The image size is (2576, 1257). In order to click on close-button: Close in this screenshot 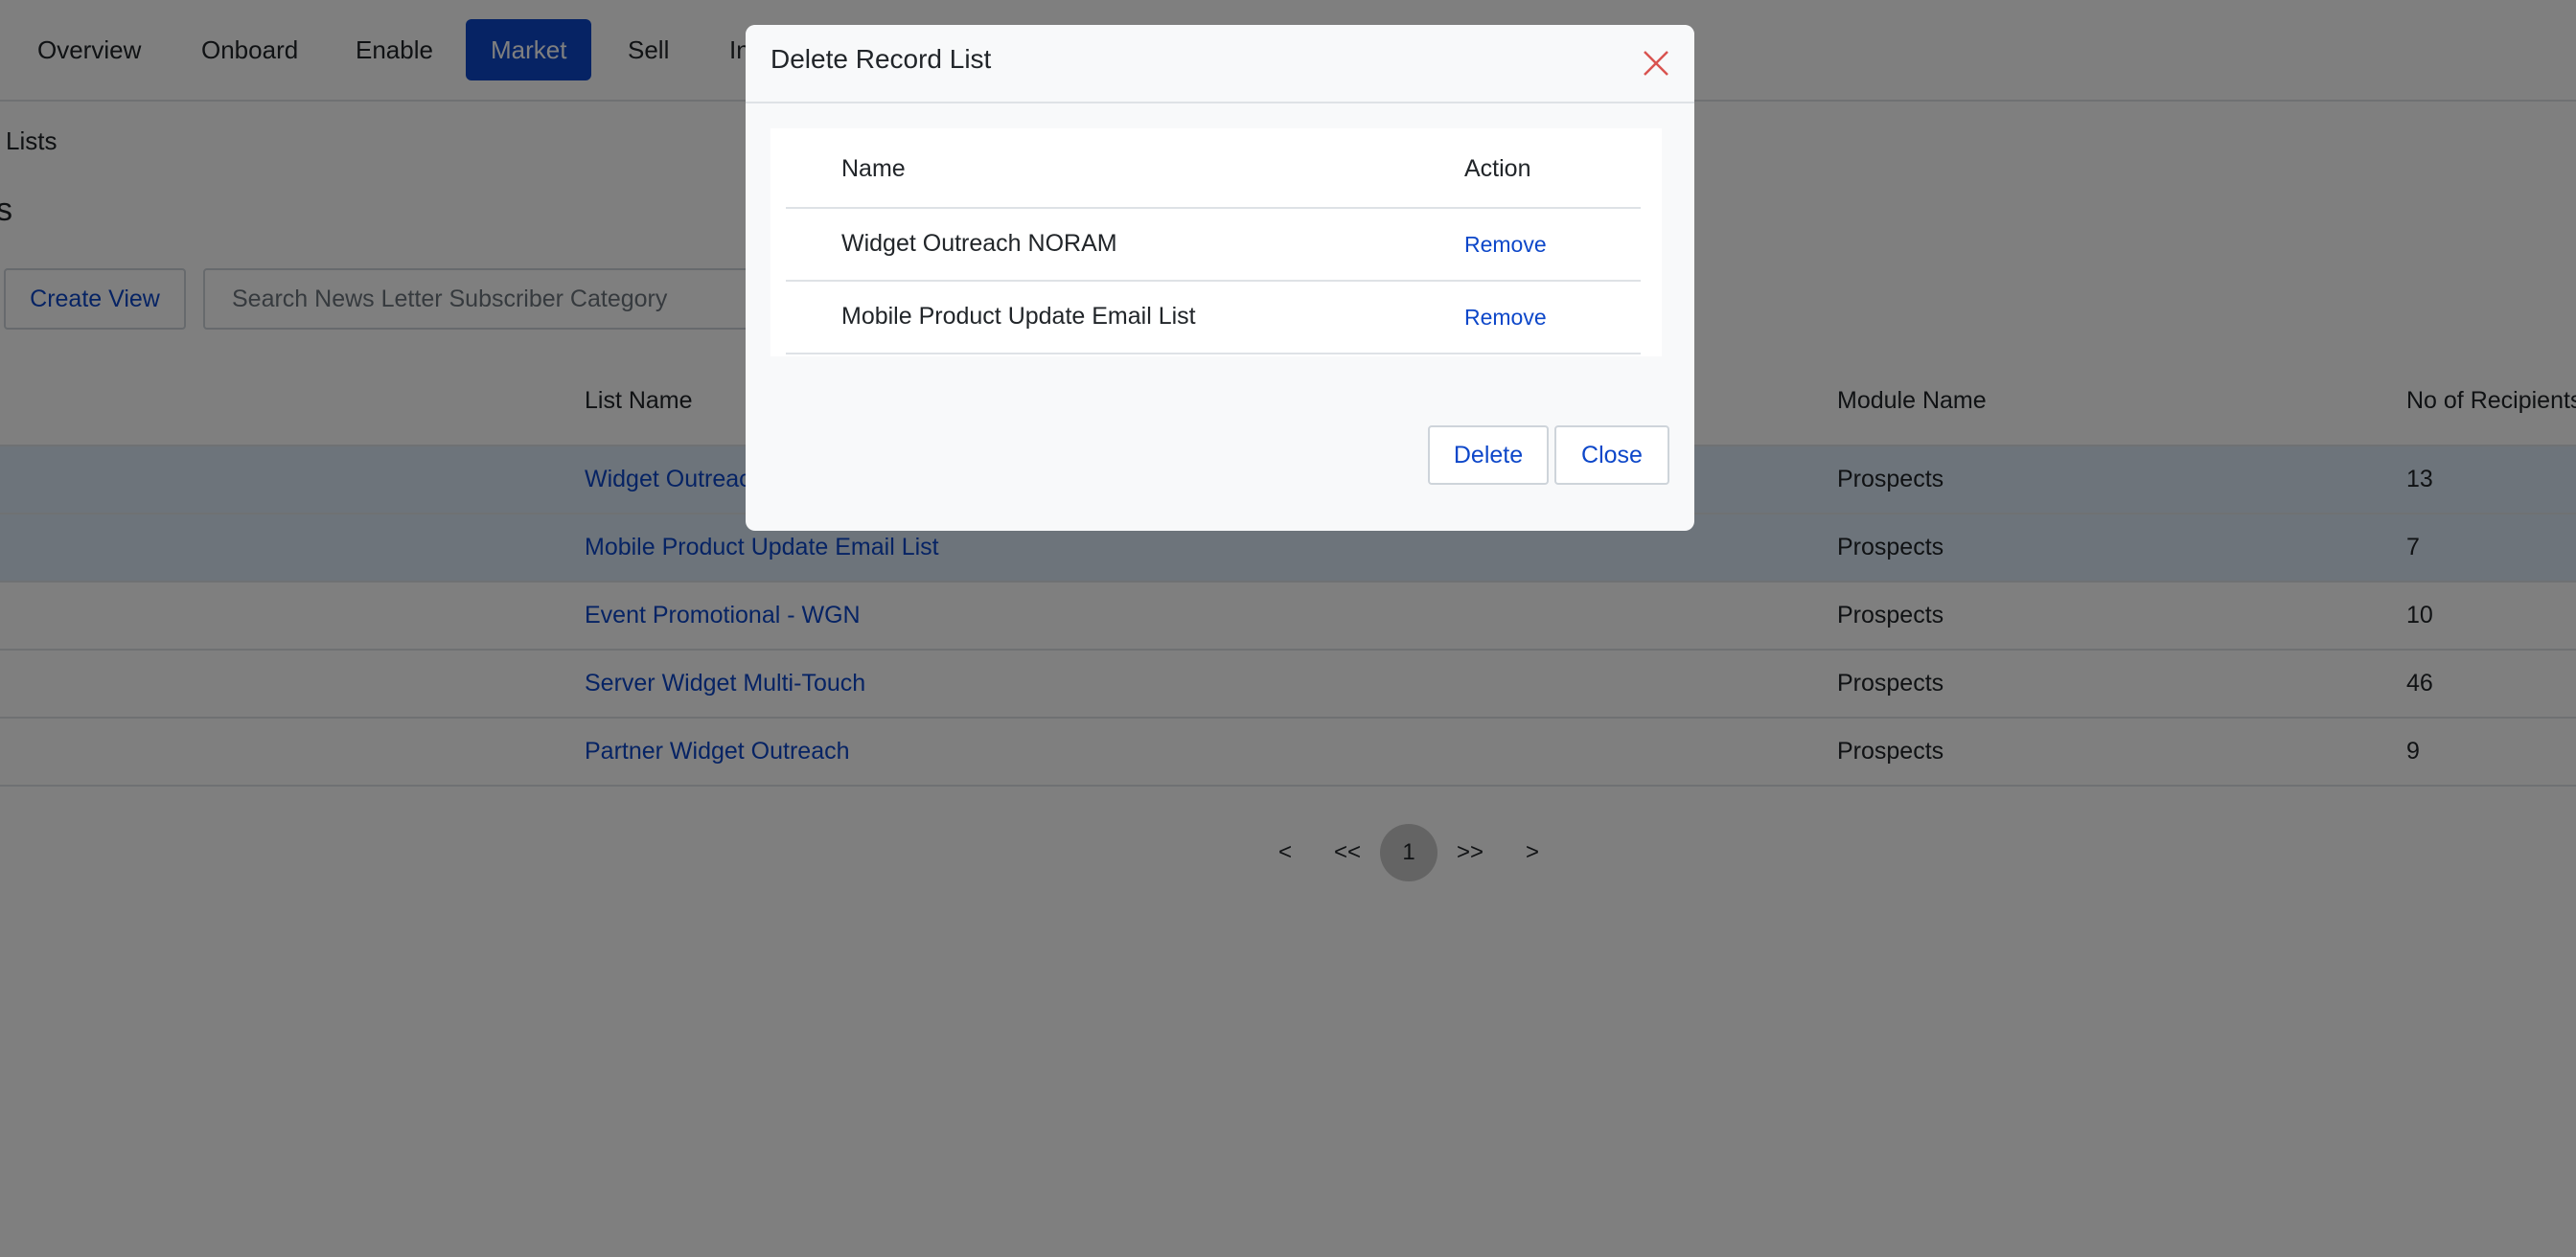, I will do `click(1611, 455)`.